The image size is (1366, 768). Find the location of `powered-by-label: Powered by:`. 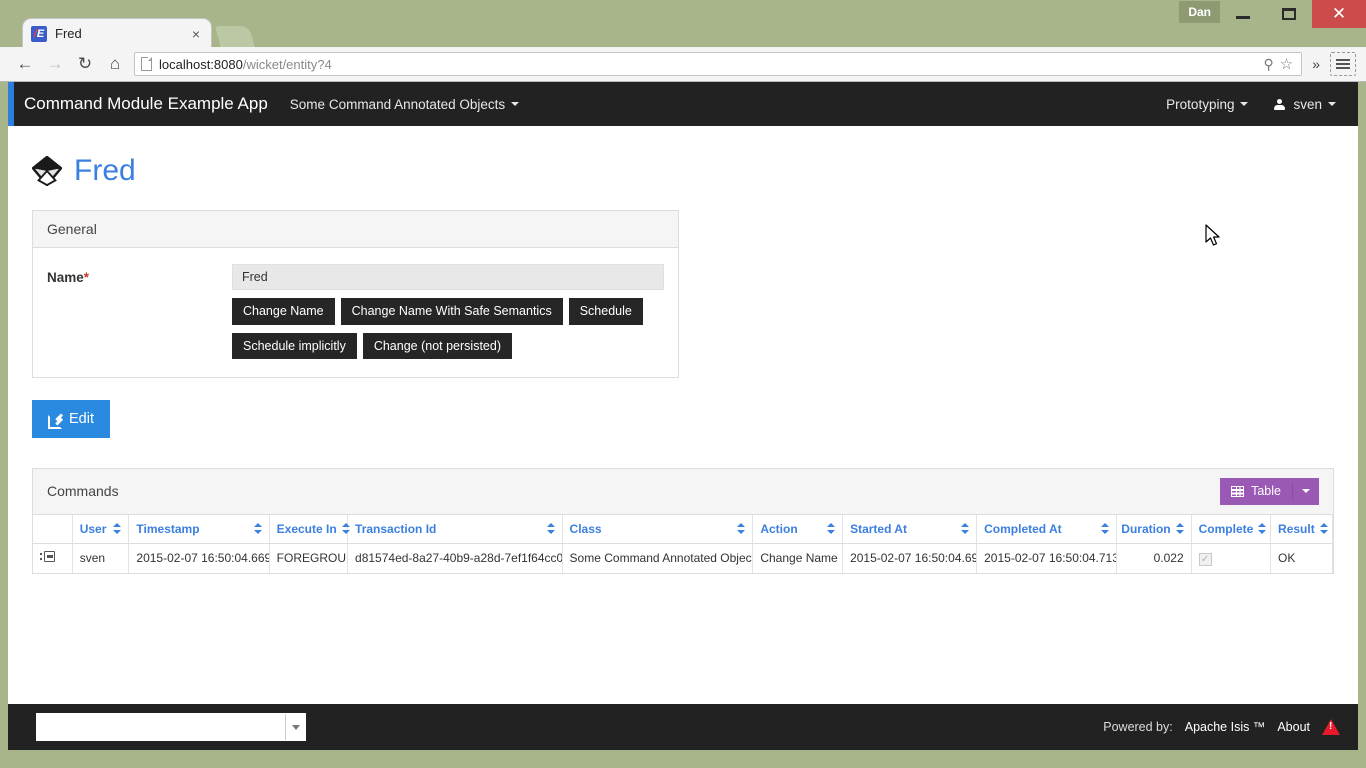

powered-by-label: Powered by: is located at coordinates (1138, 727).